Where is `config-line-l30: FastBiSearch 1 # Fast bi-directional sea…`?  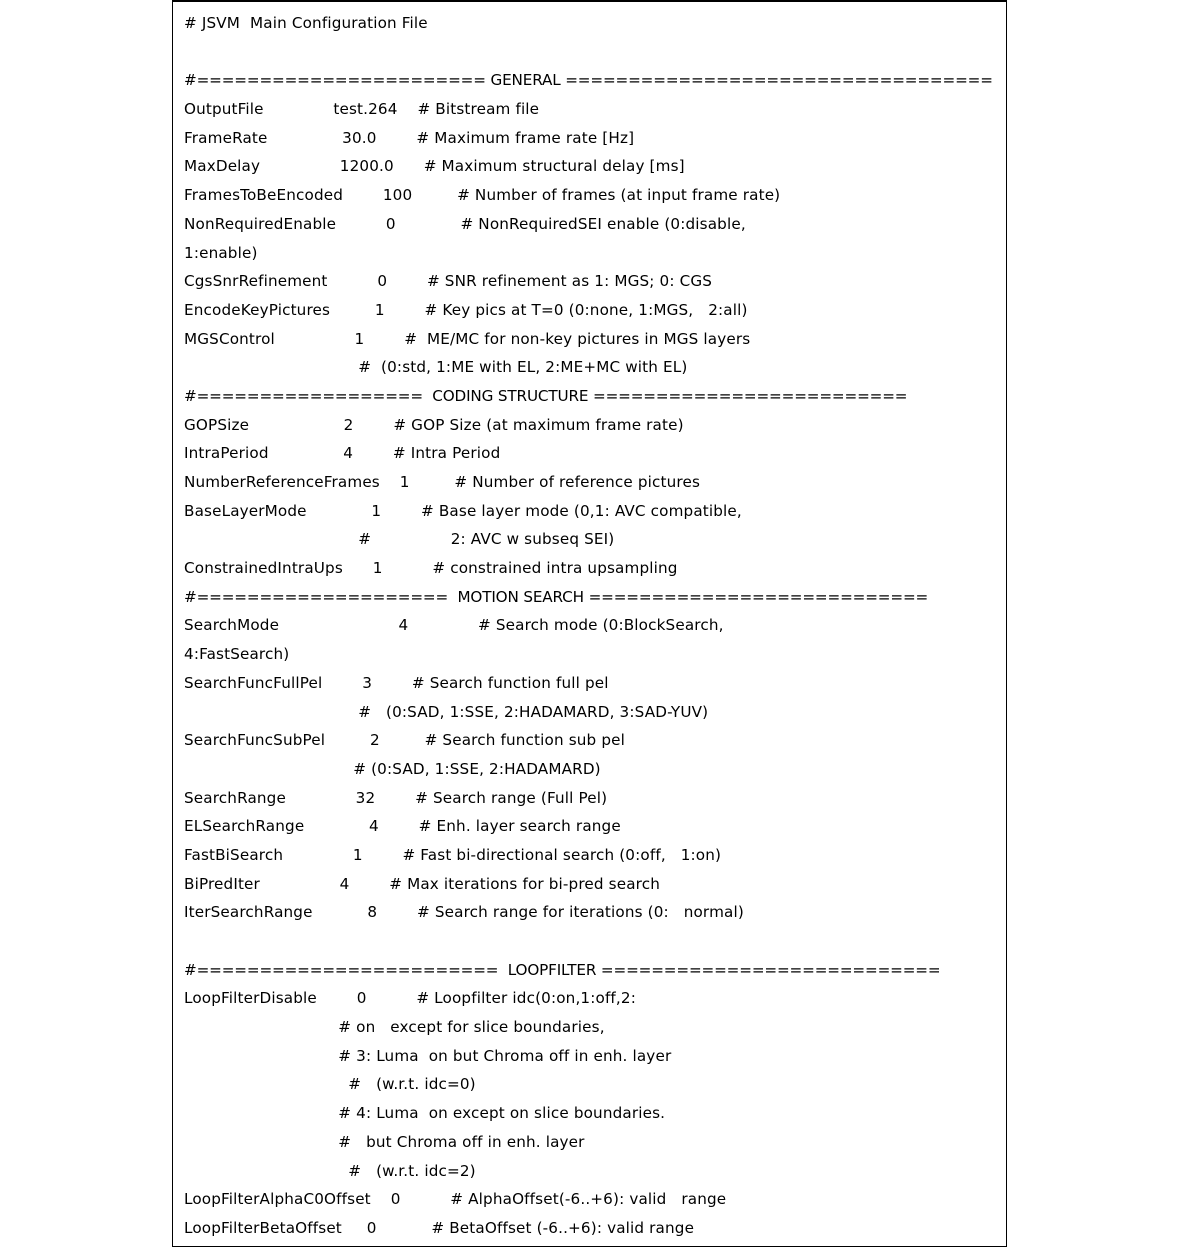
config-line-l30: FastBiSearch 1 # Fast bi-directional sea… is located at coordinates (453, 854).